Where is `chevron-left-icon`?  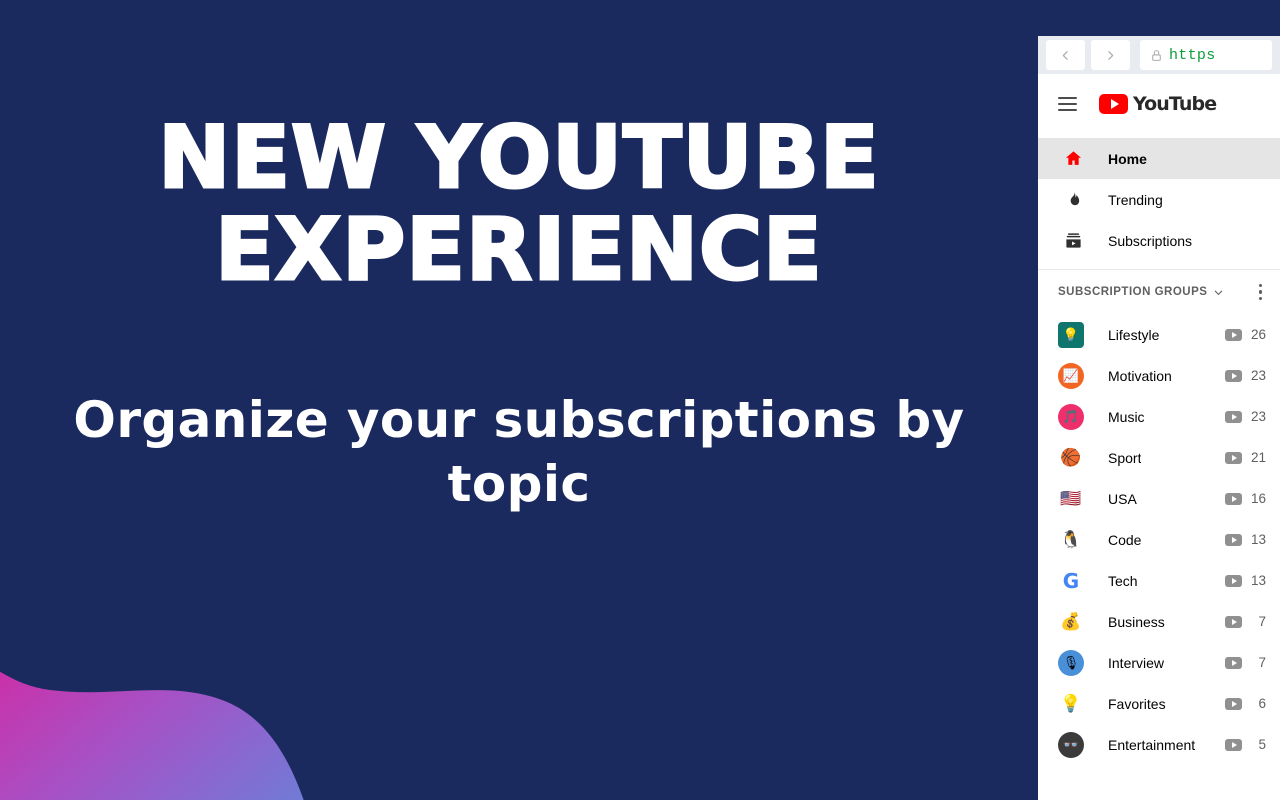 chevron-left-icon is located at coordinates (1065, 55).